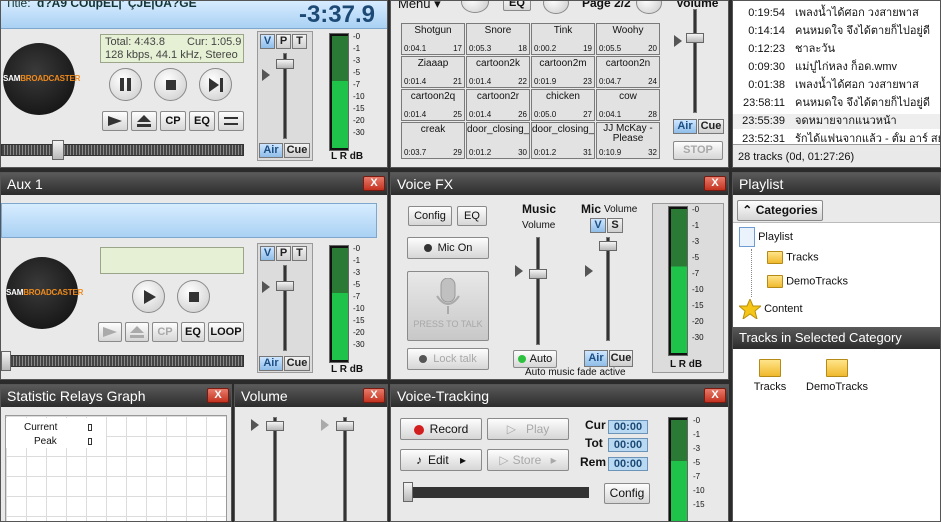 This screenshot has width=941, height=522. What do you see at coordinates (780, 210) in the screenshot?
I see `categories-button: ⌃ Categories` at bounding box center [780, 210].